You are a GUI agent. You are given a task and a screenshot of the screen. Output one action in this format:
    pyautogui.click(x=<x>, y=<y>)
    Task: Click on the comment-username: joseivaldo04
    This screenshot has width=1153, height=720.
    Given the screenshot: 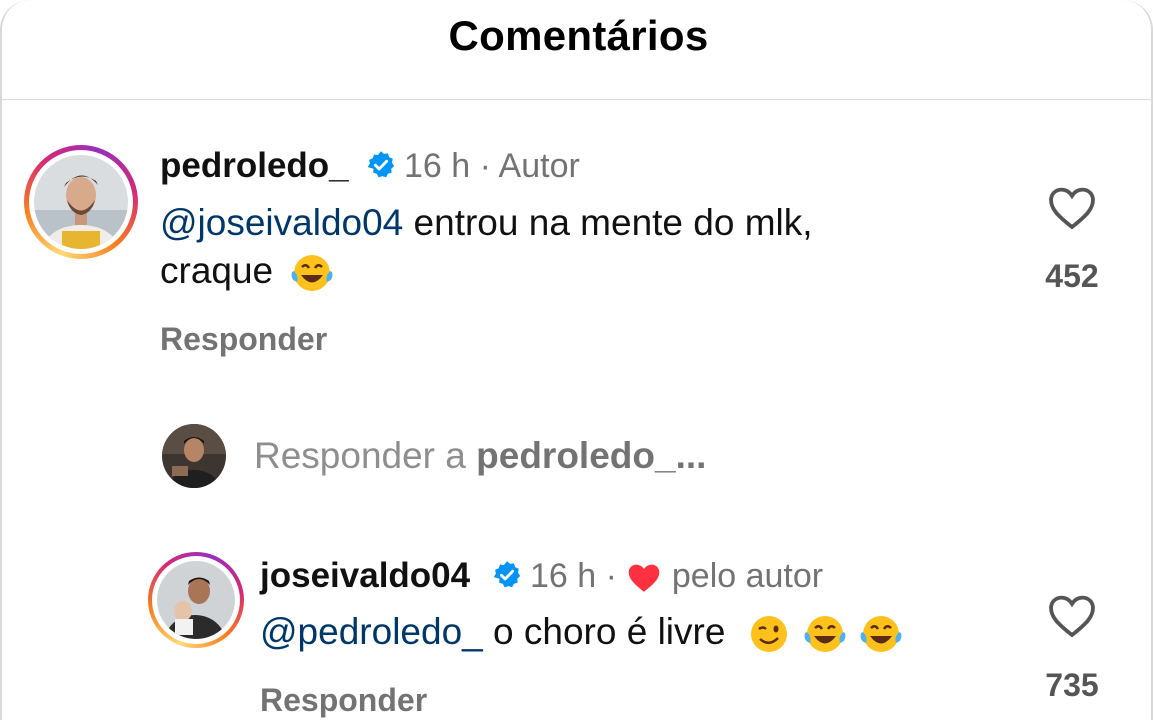 What is the action you would take?
    pyautogui.click(x=365, y=576)
    